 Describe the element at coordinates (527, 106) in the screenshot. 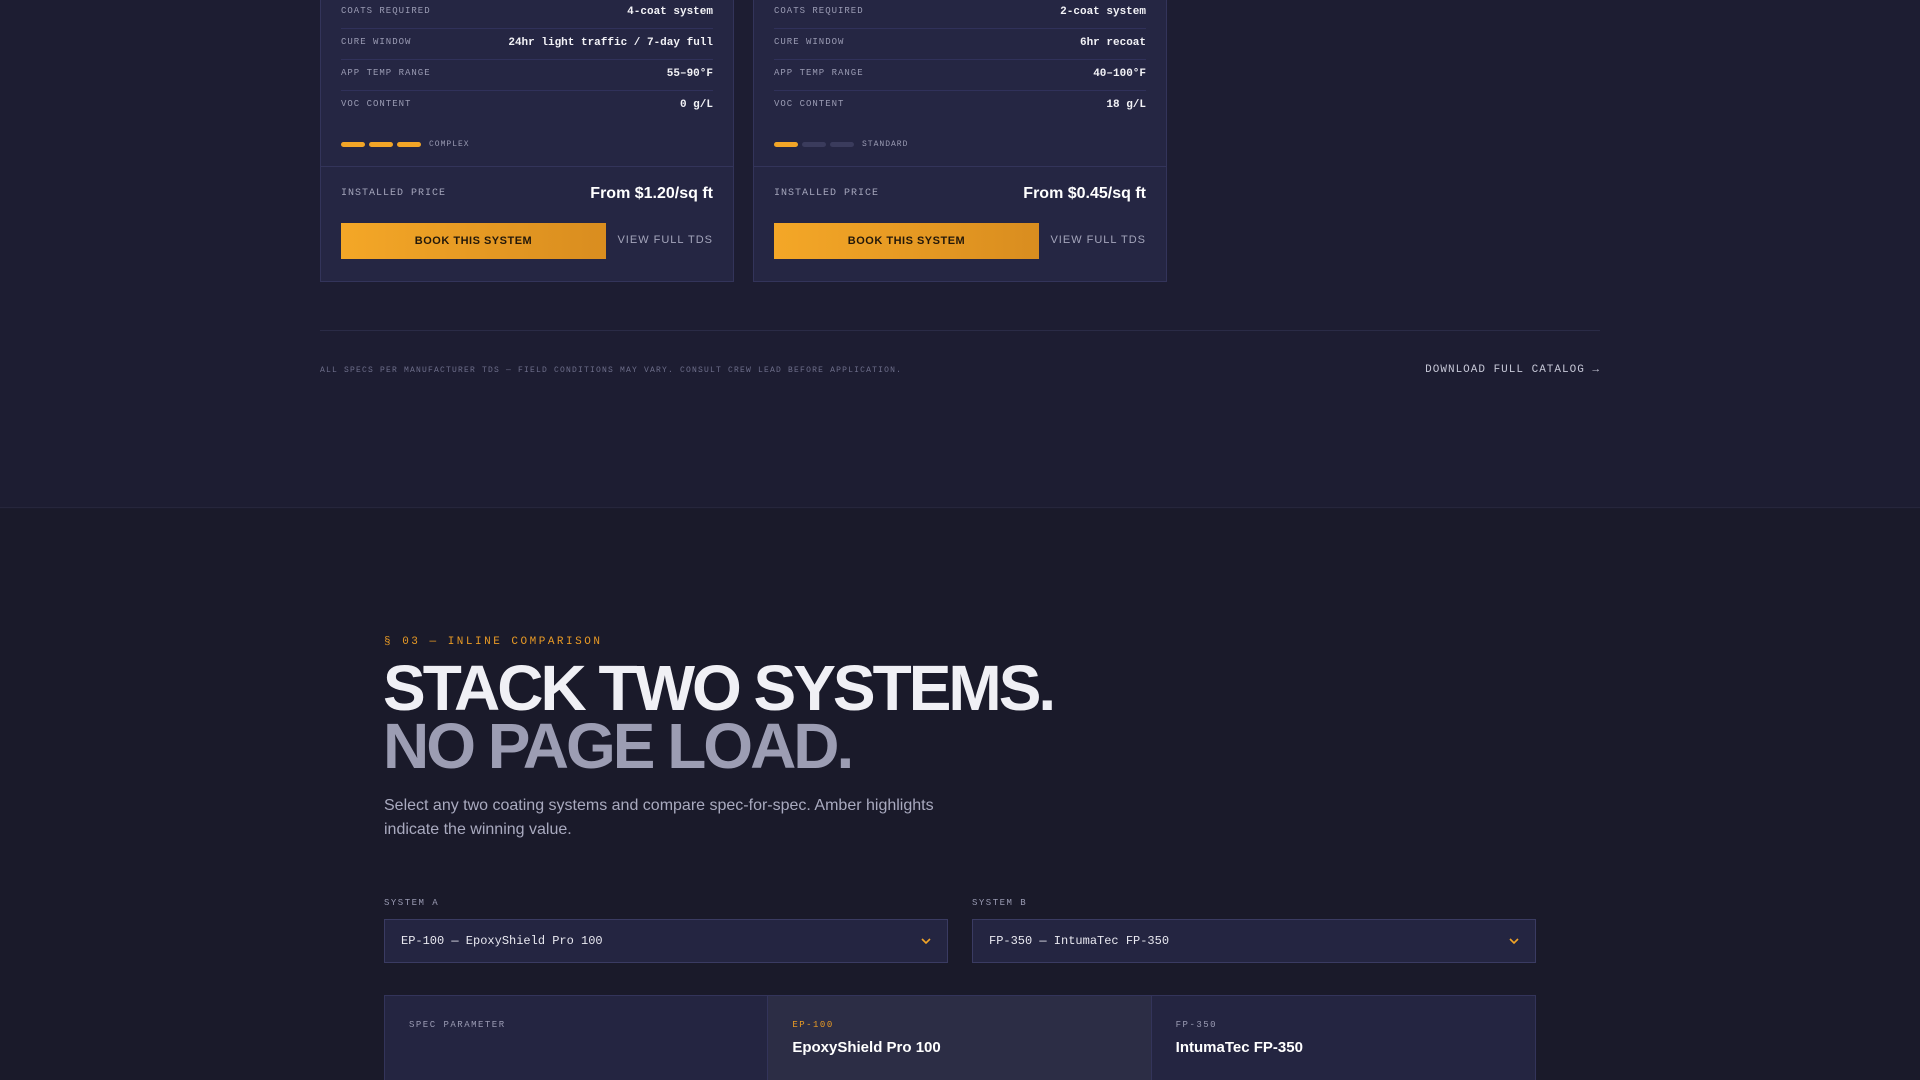

I see `spec-row: VOC CONTENT 0 g/L` at that location.